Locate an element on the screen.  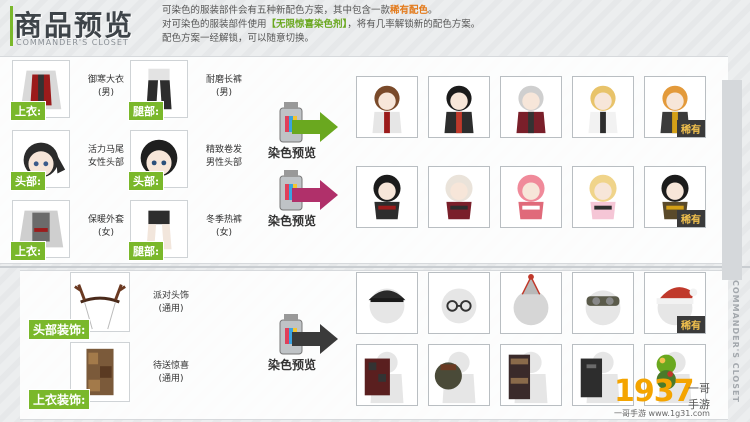
watermark: 1937 一哥 手游 一哥手游 www.1g31.com is located at coordinates (679, 397).